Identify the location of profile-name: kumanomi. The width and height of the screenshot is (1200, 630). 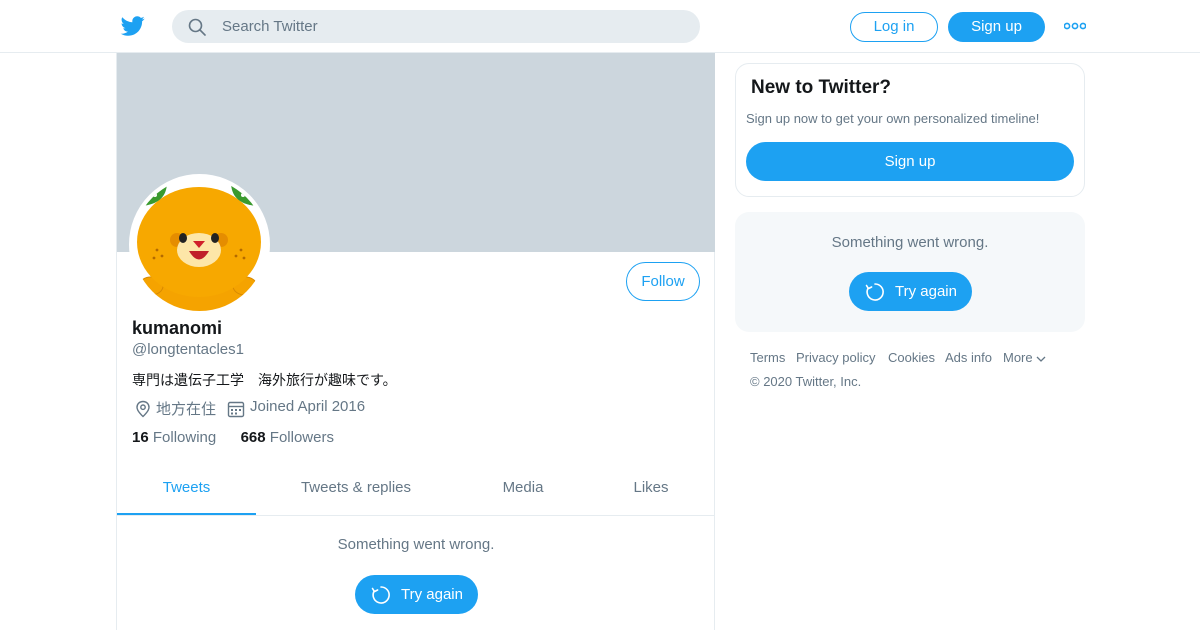
(177, 328).